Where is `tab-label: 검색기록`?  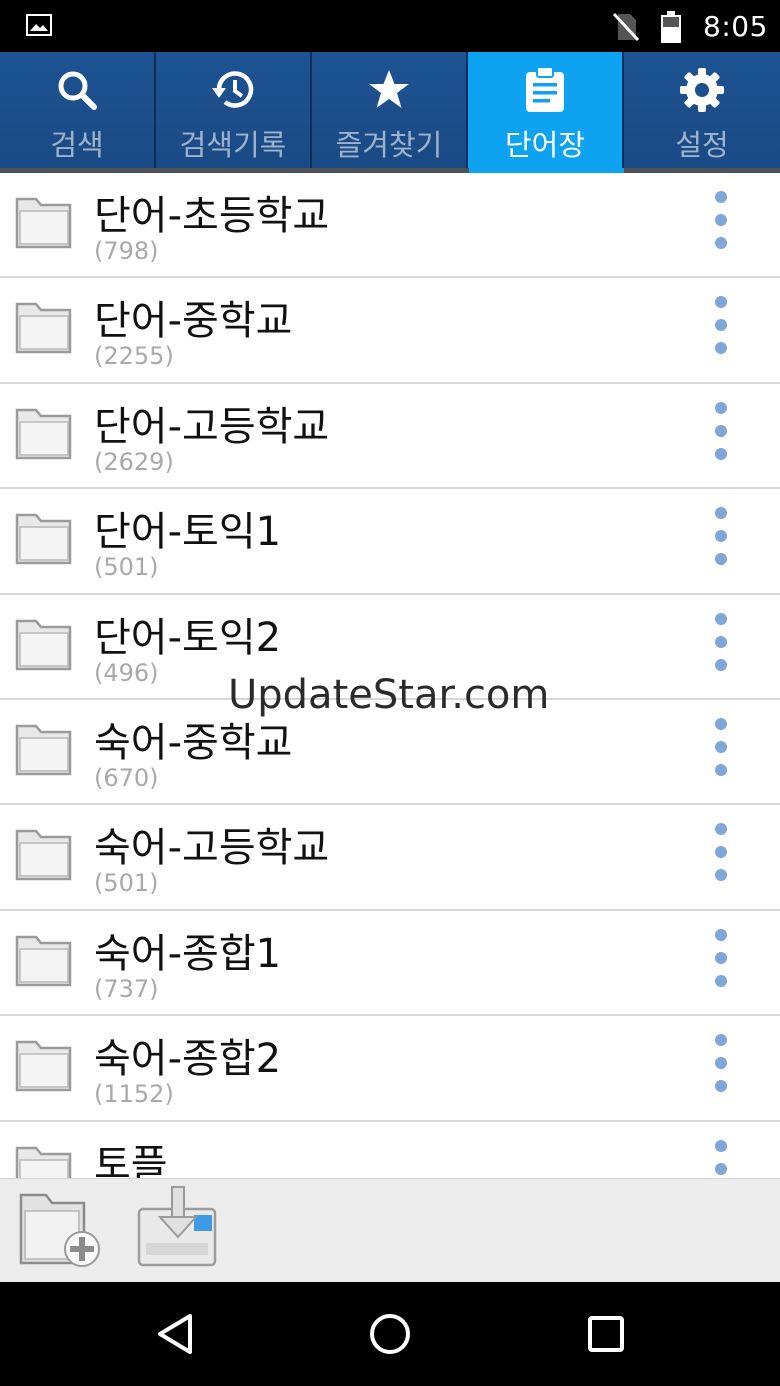
tab-label: 검색기록 is located at coordinates (233, 145).